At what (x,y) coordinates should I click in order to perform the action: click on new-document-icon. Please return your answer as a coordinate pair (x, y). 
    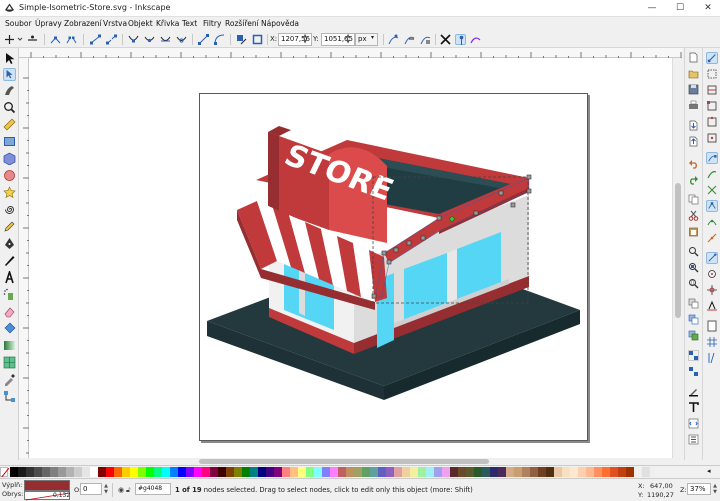
    Looking at the image, I should click on (693, 57).